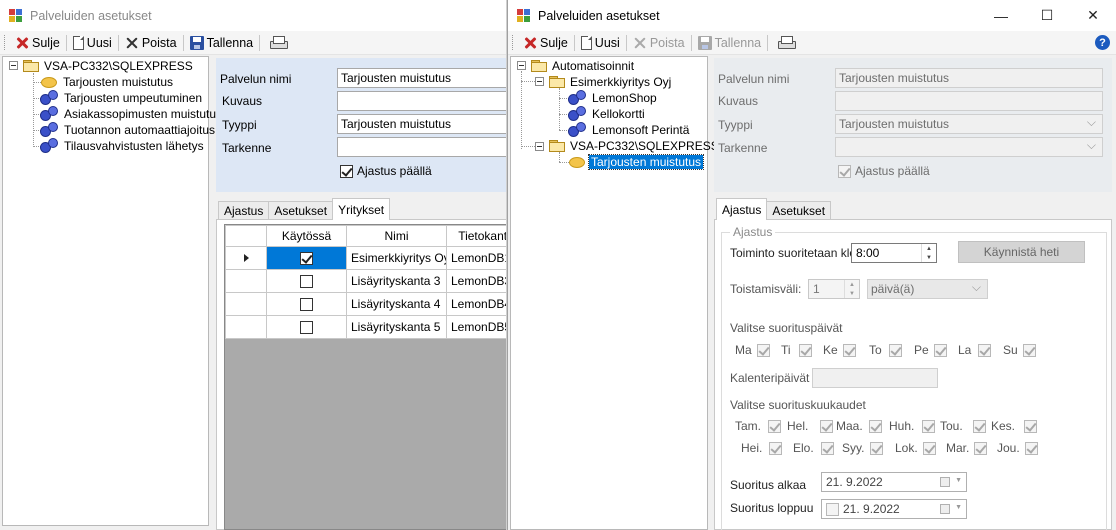 The image size is (1116, 530). Describe the element at coordinates (476, 236) in the screenshot. I see `column-header-database: Tietokanta` at that location.